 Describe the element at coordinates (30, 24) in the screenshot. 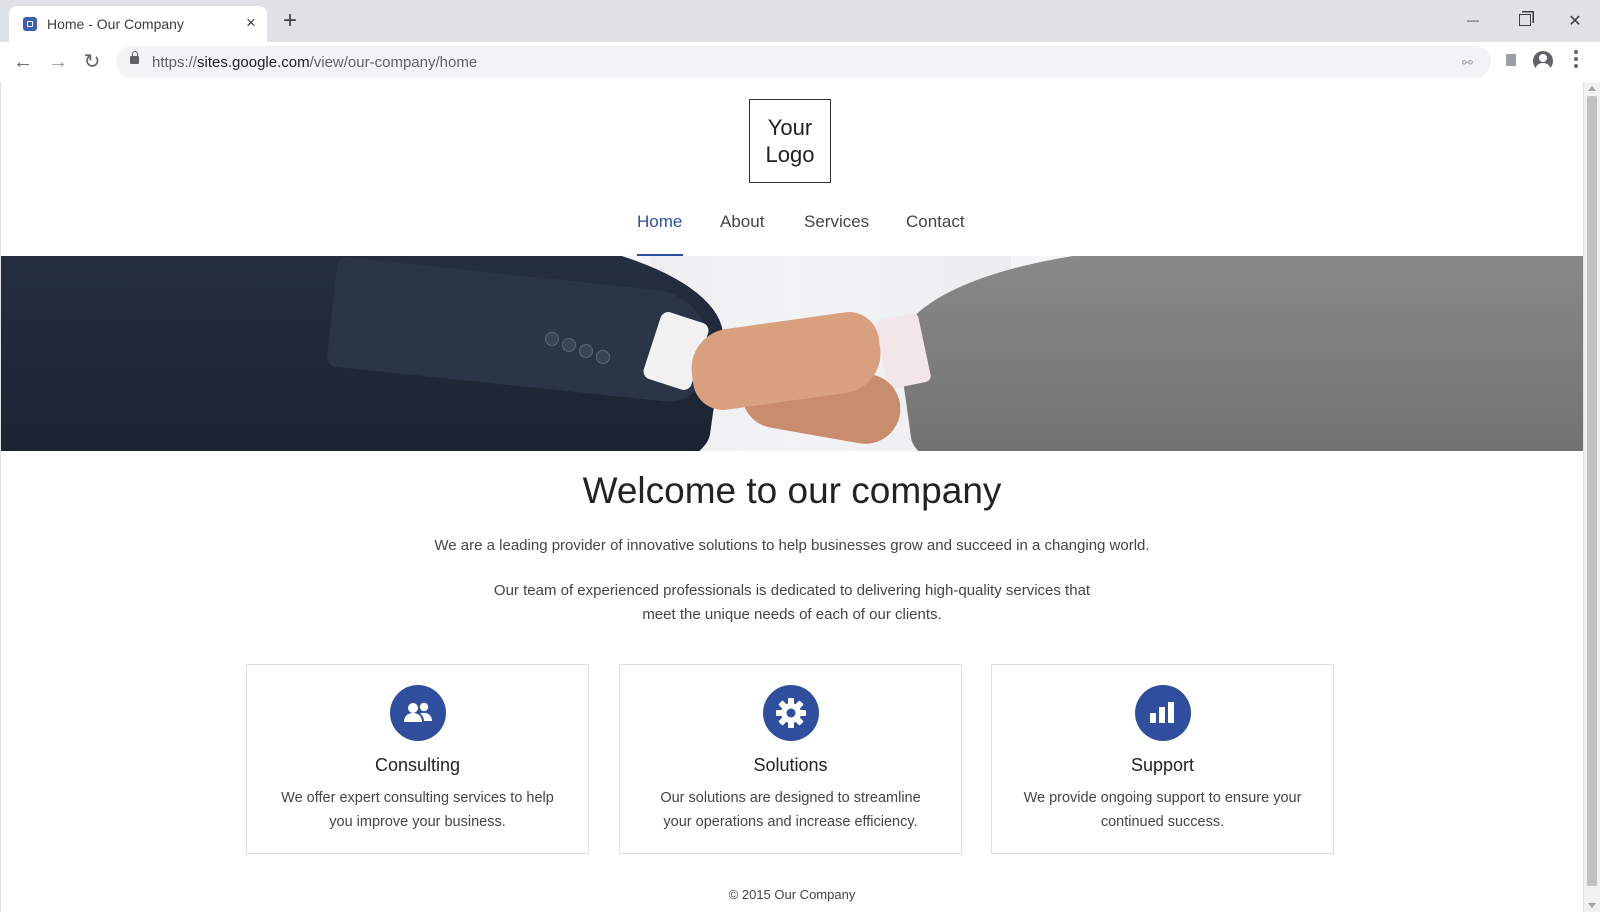

I see `site-favicon-icon` at that location.